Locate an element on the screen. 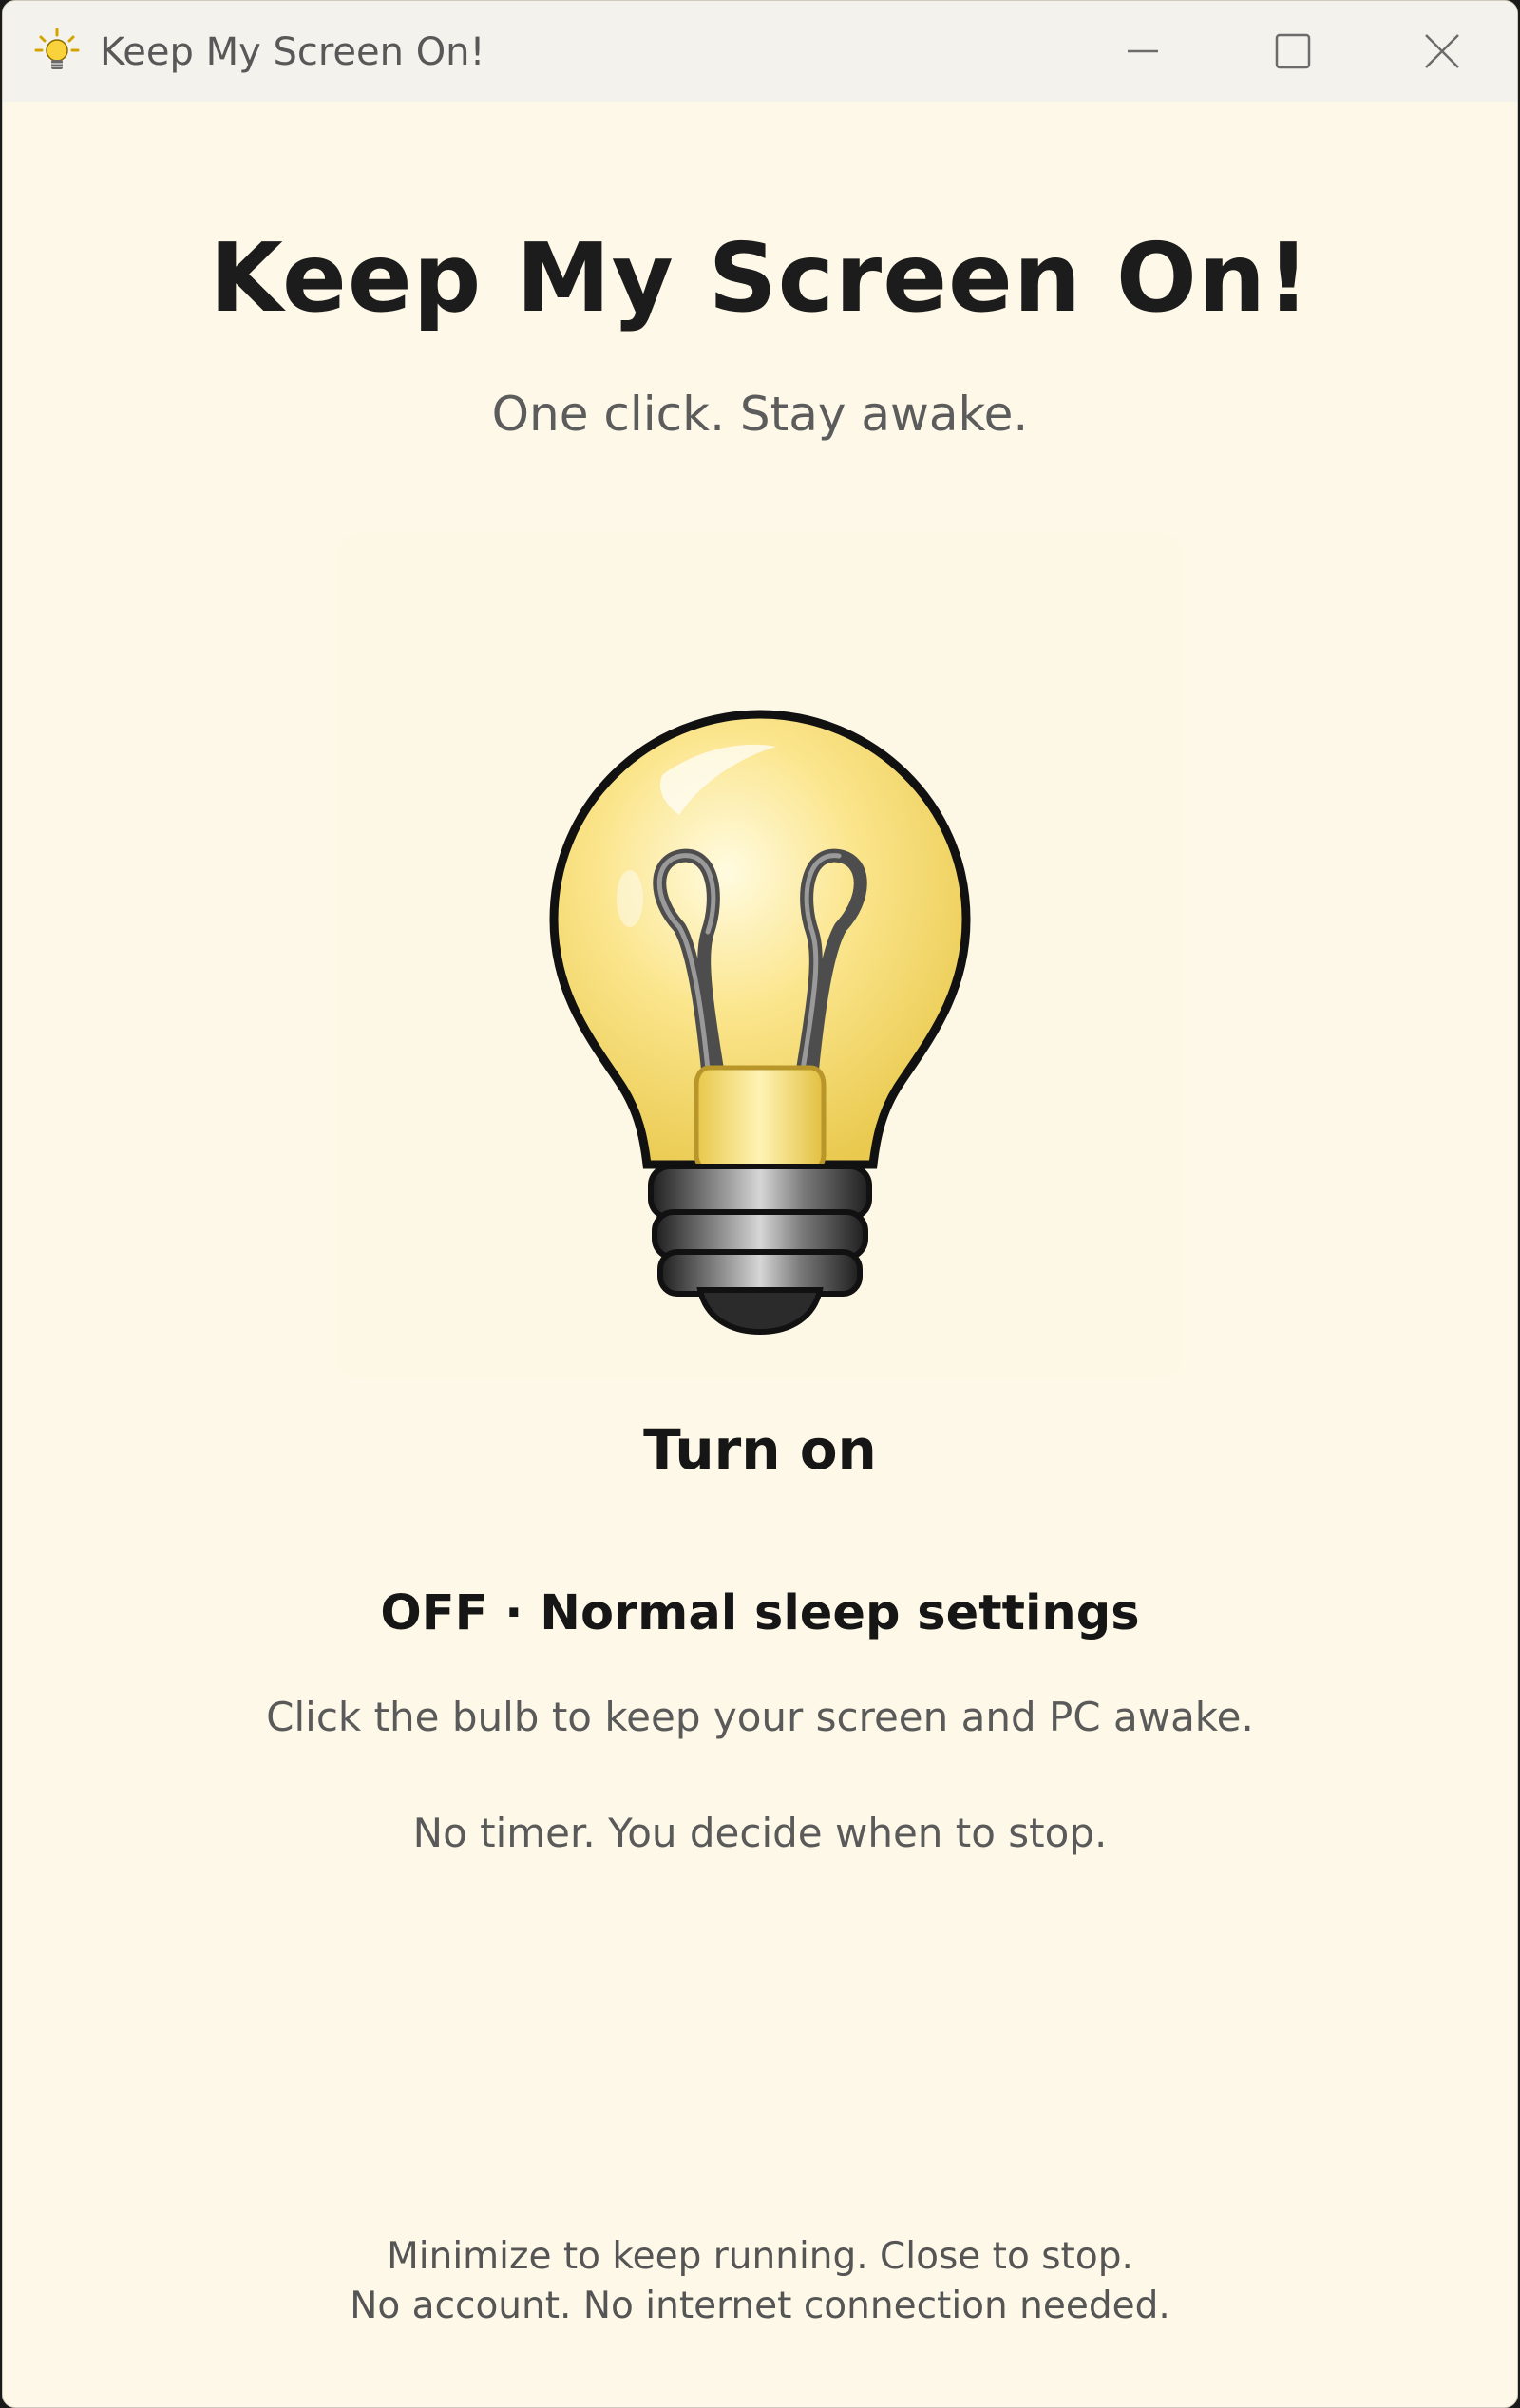 The width and height of the screenshot is (1520, 2408). maximize-icon is located at coordinates (1293, 51).